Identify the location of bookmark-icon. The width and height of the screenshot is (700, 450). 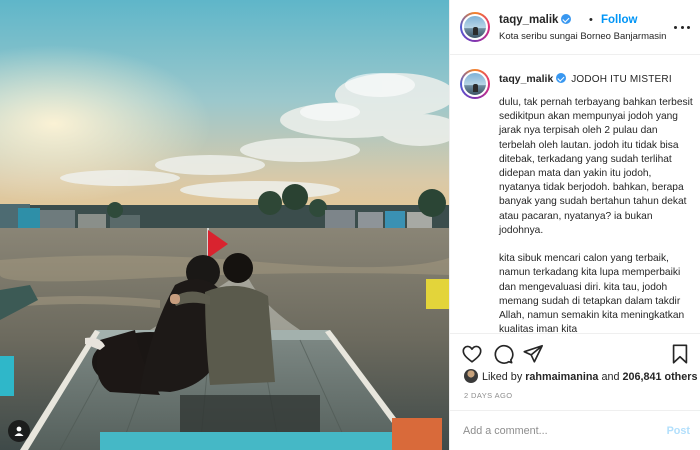
(680, 354).